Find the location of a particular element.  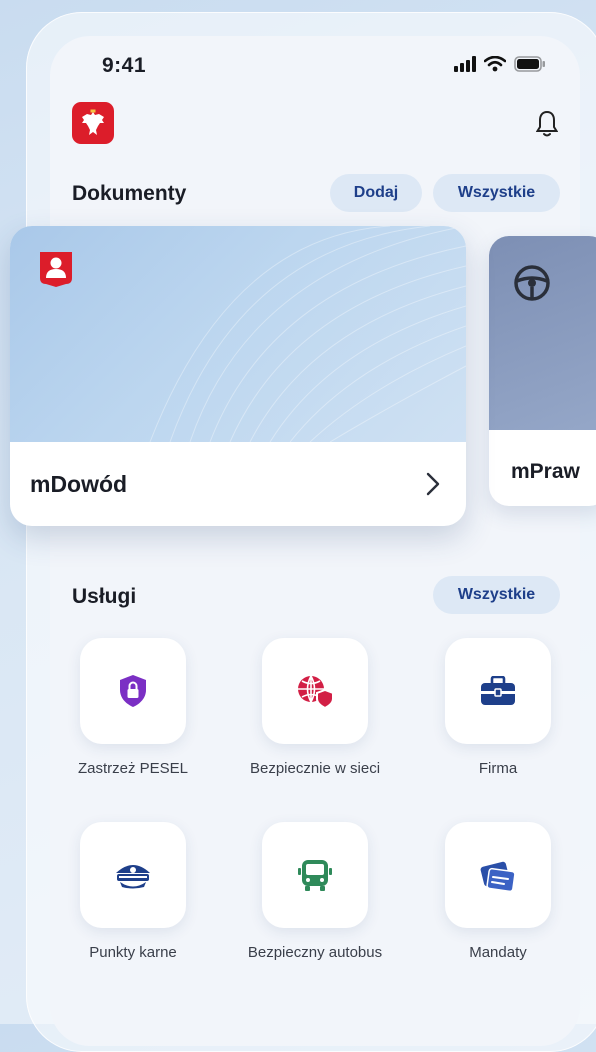

service-label: Firma is located at coordinates (498, 768).